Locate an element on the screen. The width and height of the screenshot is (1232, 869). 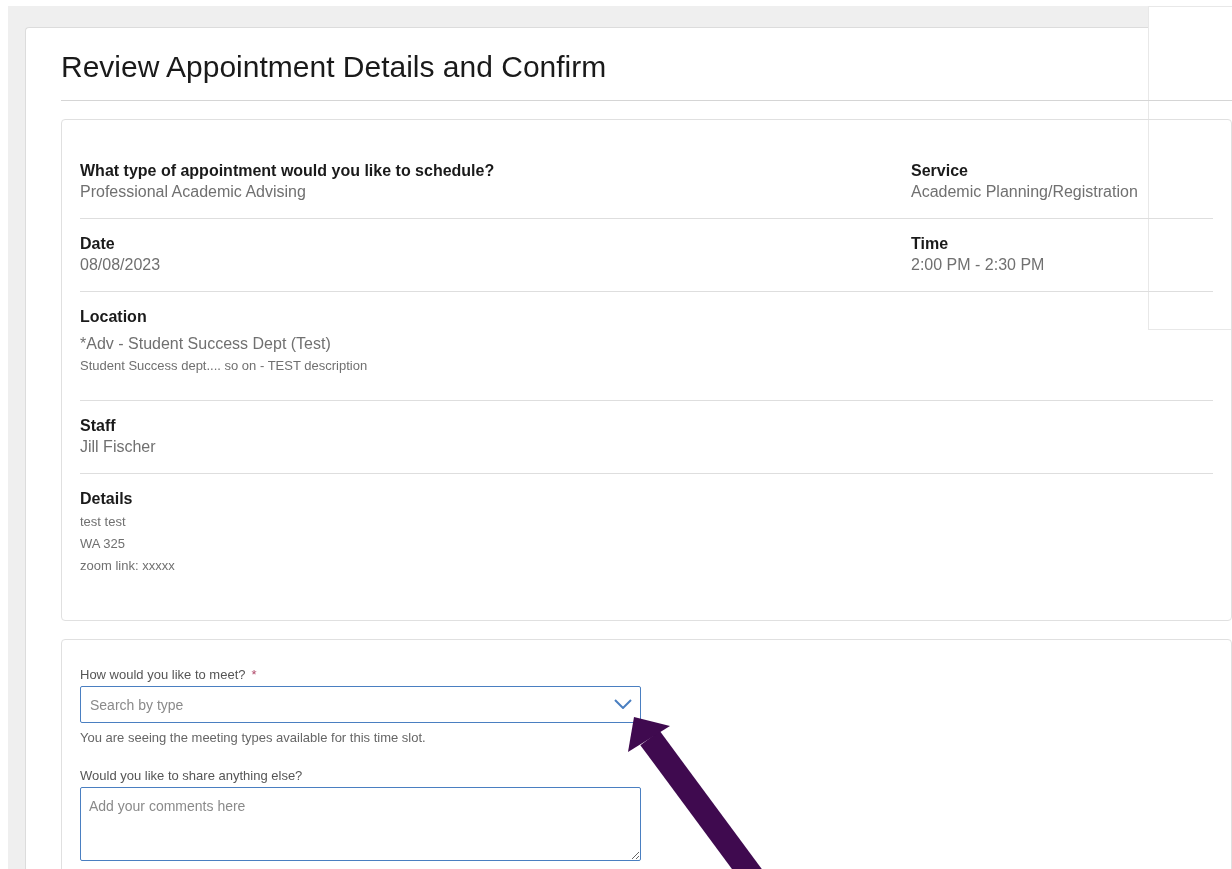
field-label: Time is located at coordinates (930, 244).